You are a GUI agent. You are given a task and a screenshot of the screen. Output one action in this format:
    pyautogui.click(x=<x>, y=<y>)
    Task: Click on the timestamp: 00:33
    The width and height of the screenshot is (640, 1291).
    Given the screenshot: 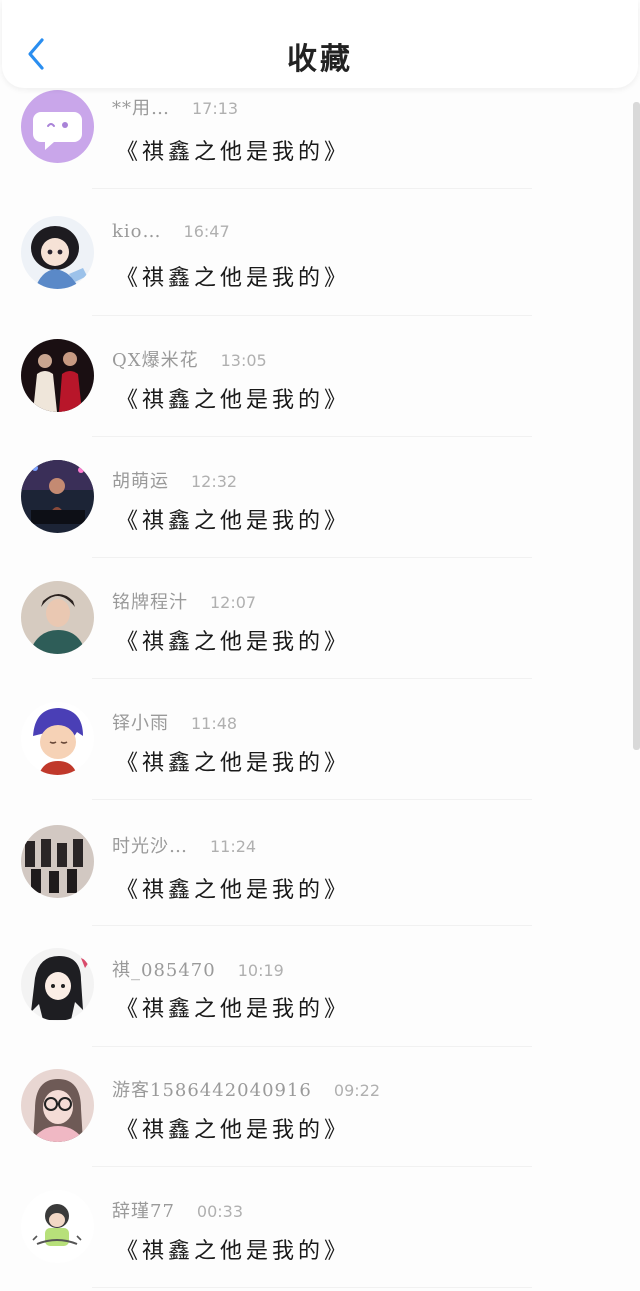 What is the action you would take?
    pyautogui.click(x=220, y=1211)
    